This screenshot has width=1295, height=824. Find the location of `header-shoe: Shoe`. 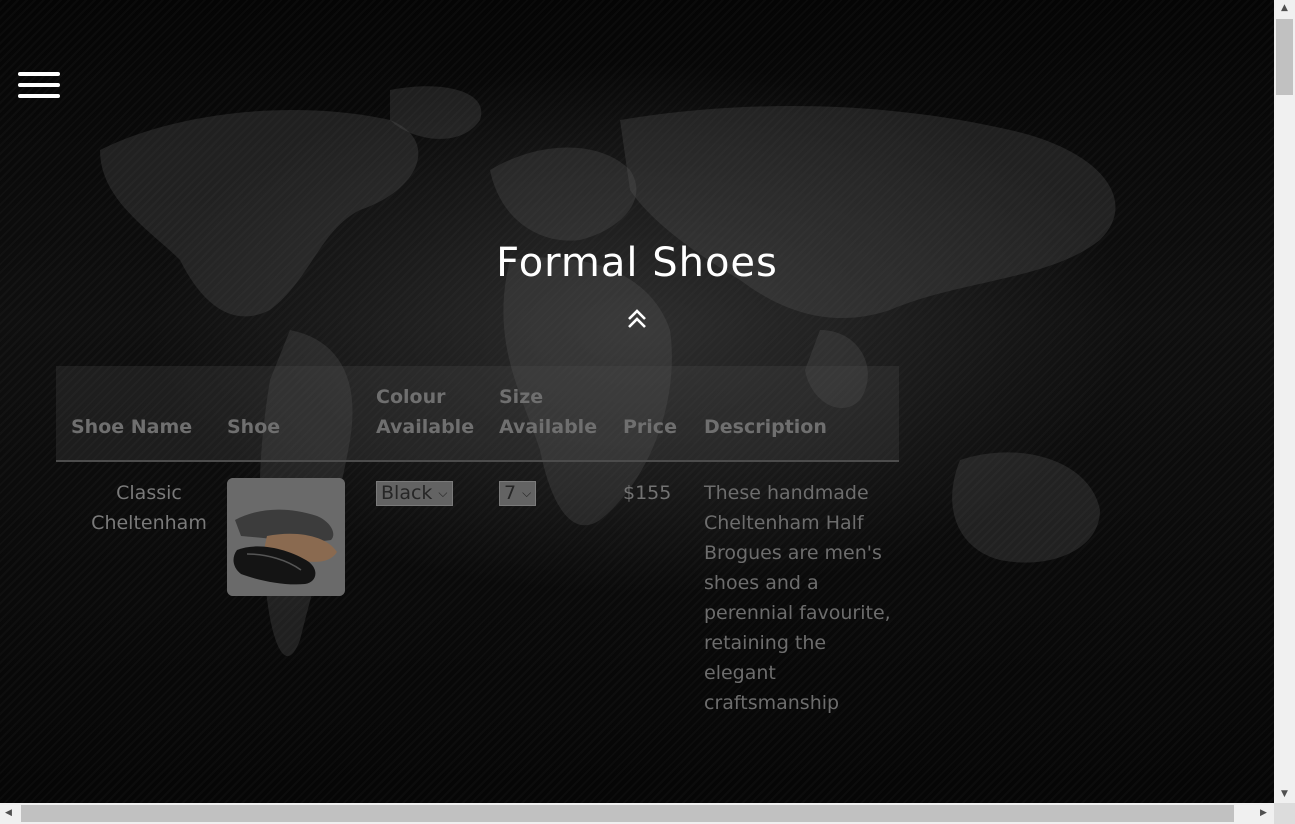

header-shoe: Shoe is located at coordinates (254, 427).